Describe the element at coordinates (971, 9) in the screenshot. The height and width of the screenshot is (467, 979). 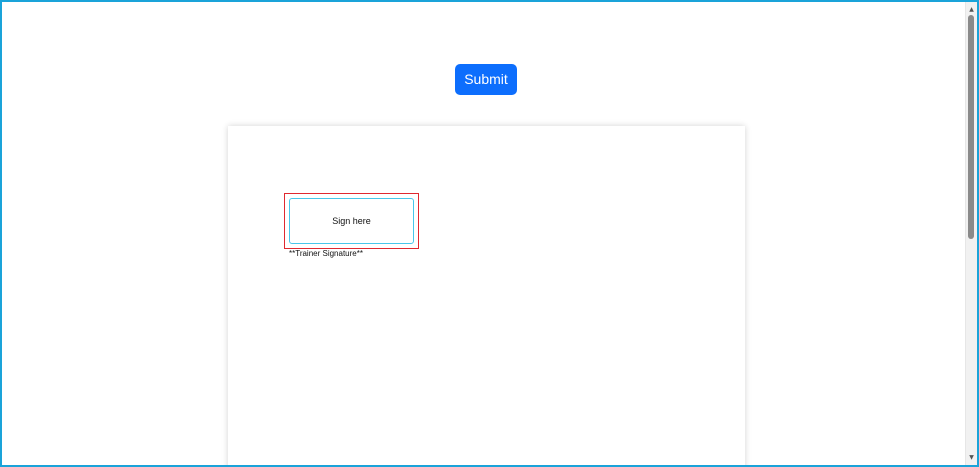
I see `scroll-up-icon: ▲` at that location.